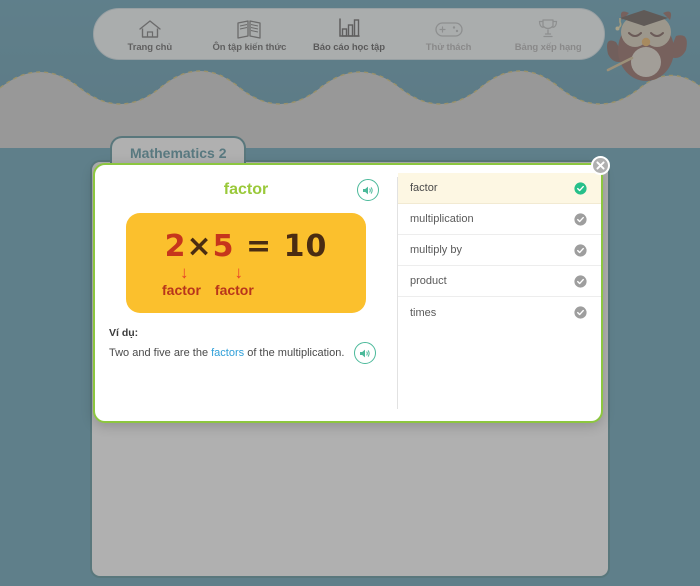 The height and width of the screenshot is (586, 700). I want to click on word-list-label: factor, so click(424, 188).